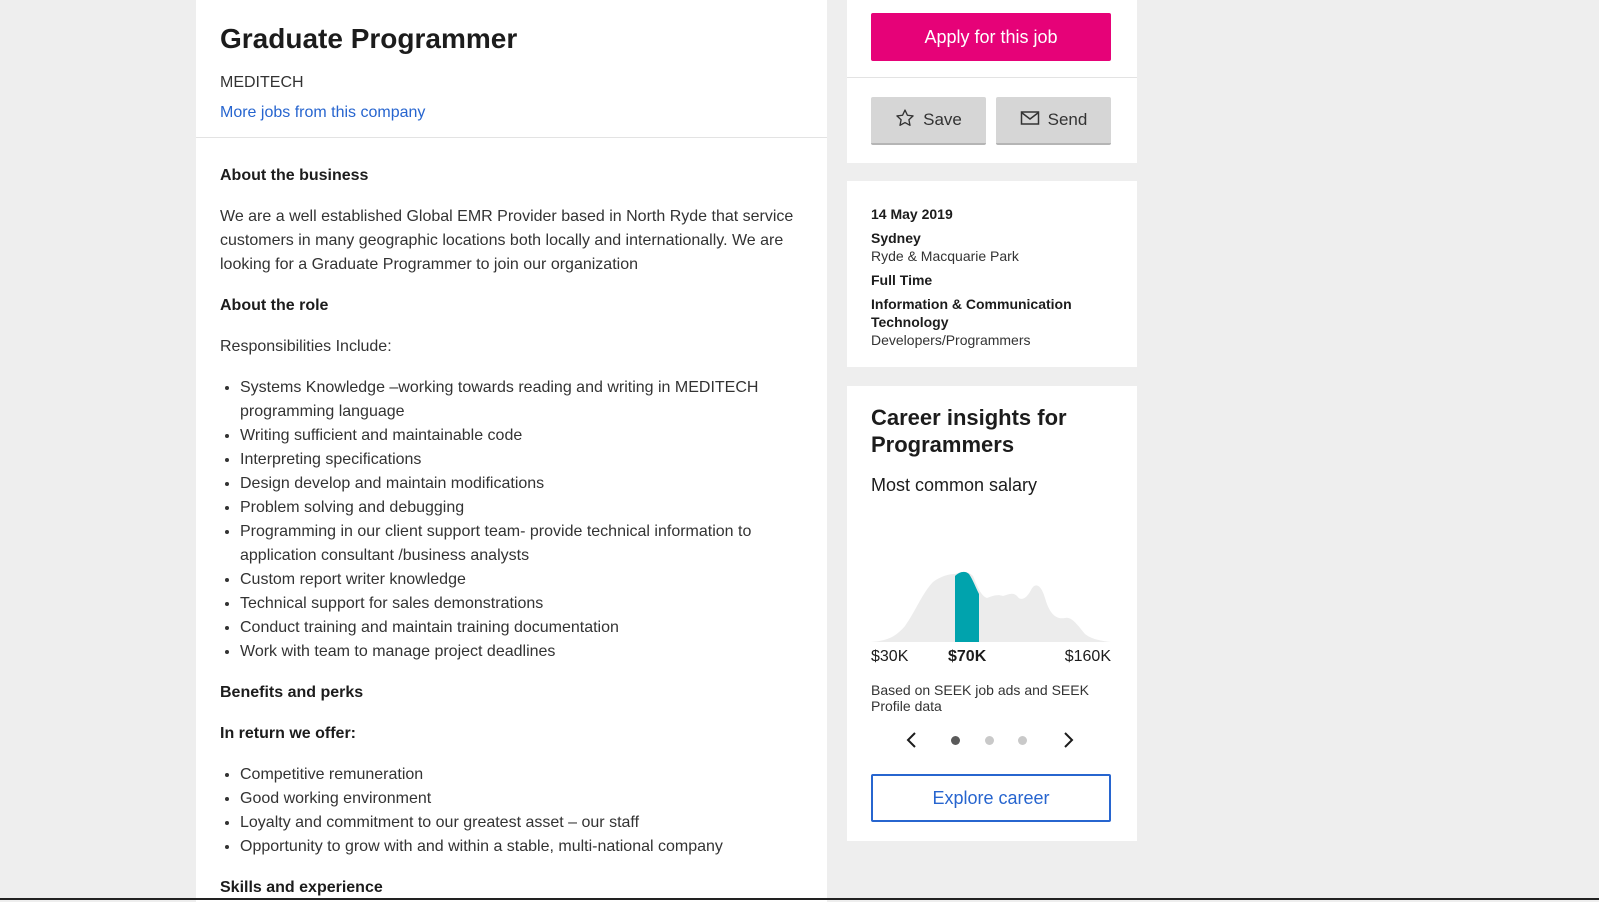 The image size is (1599, 902). Describe the element at coordinates (1087, 656) in the screenshot. I see `salary-max-label: $160K` at that location.